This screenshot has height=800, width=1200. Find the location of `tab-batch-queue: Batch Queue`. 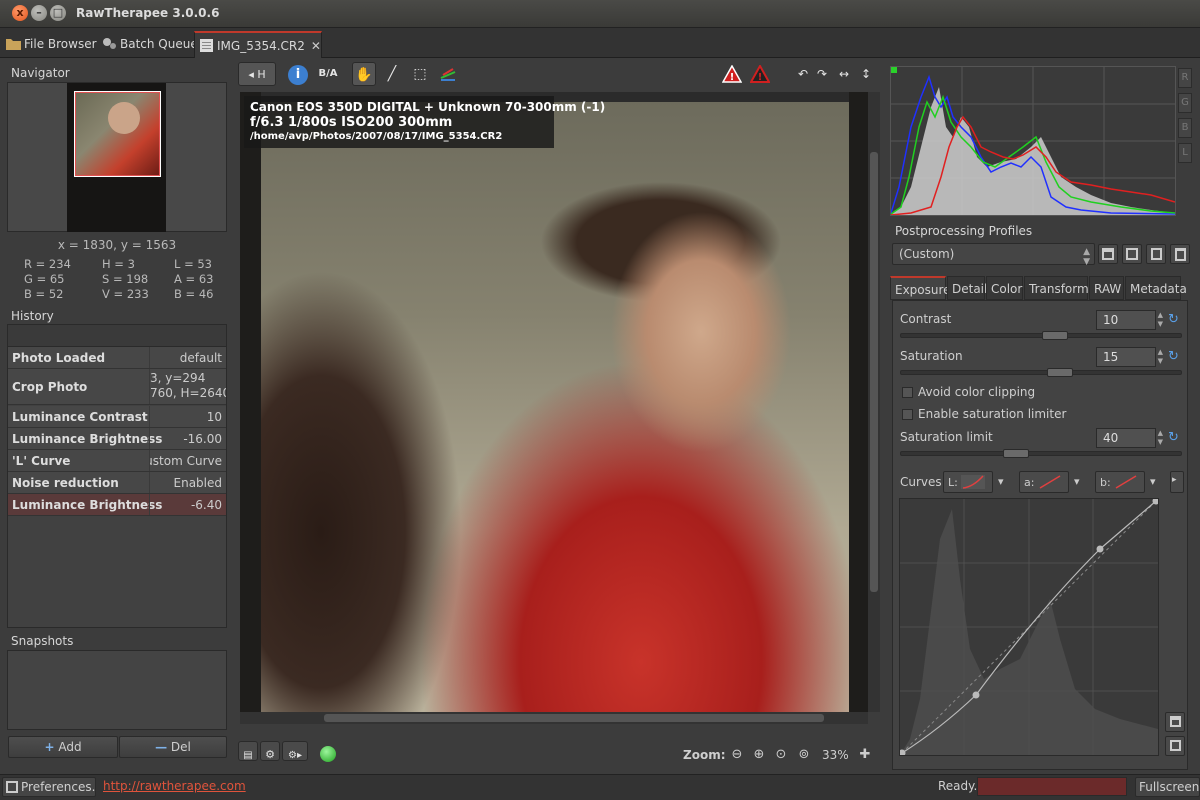

tab-batch-queue: Batch Queue is located at coordinates (151, 44).